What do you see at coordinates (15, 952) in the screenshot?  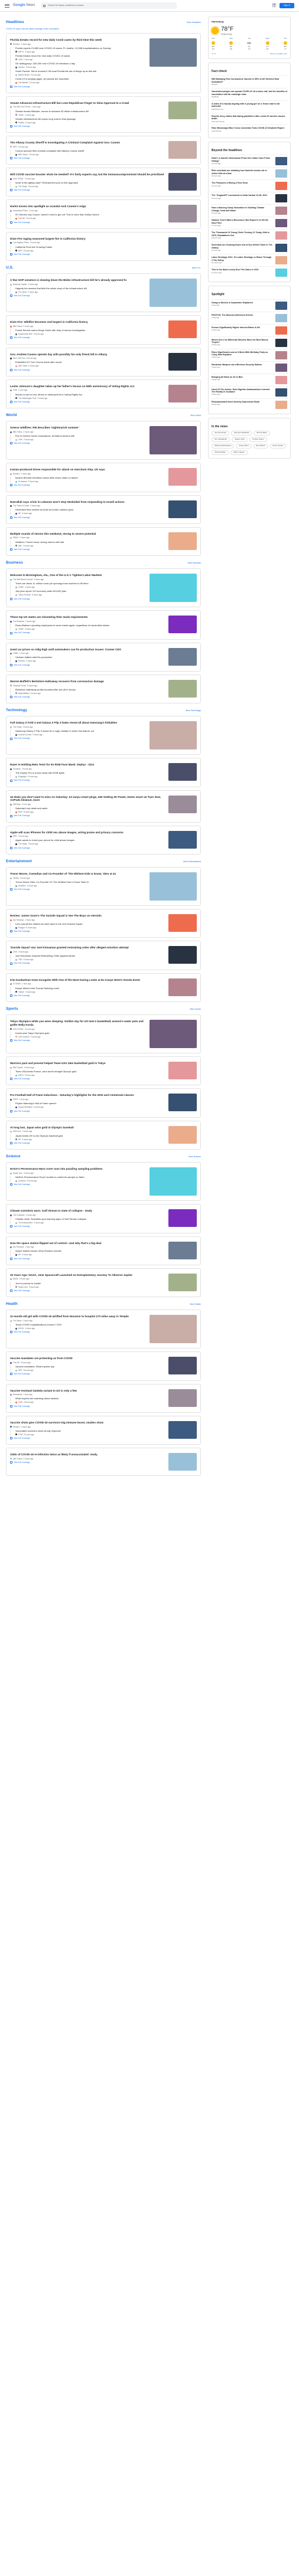 I see `story-source: CNN` at bounding box center [15, 952].